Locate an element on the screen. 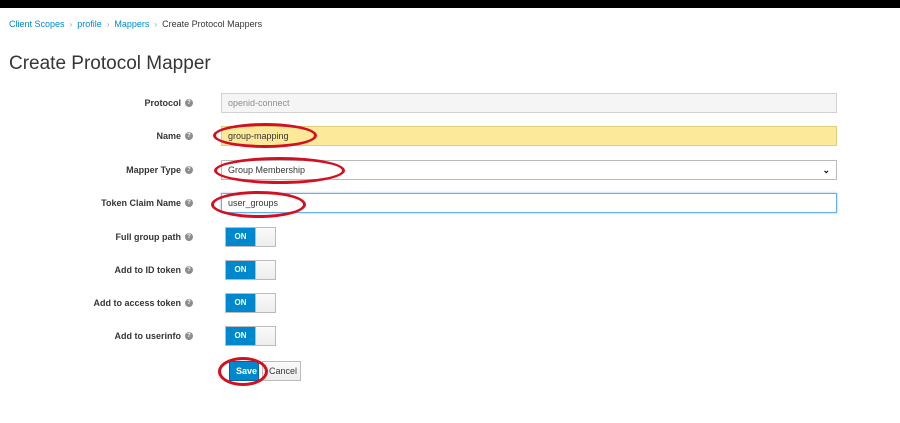 The image size is (900, 423). token-claim-name-row: Token Claim Name ? user_groups is located at coordinates (450, 204).